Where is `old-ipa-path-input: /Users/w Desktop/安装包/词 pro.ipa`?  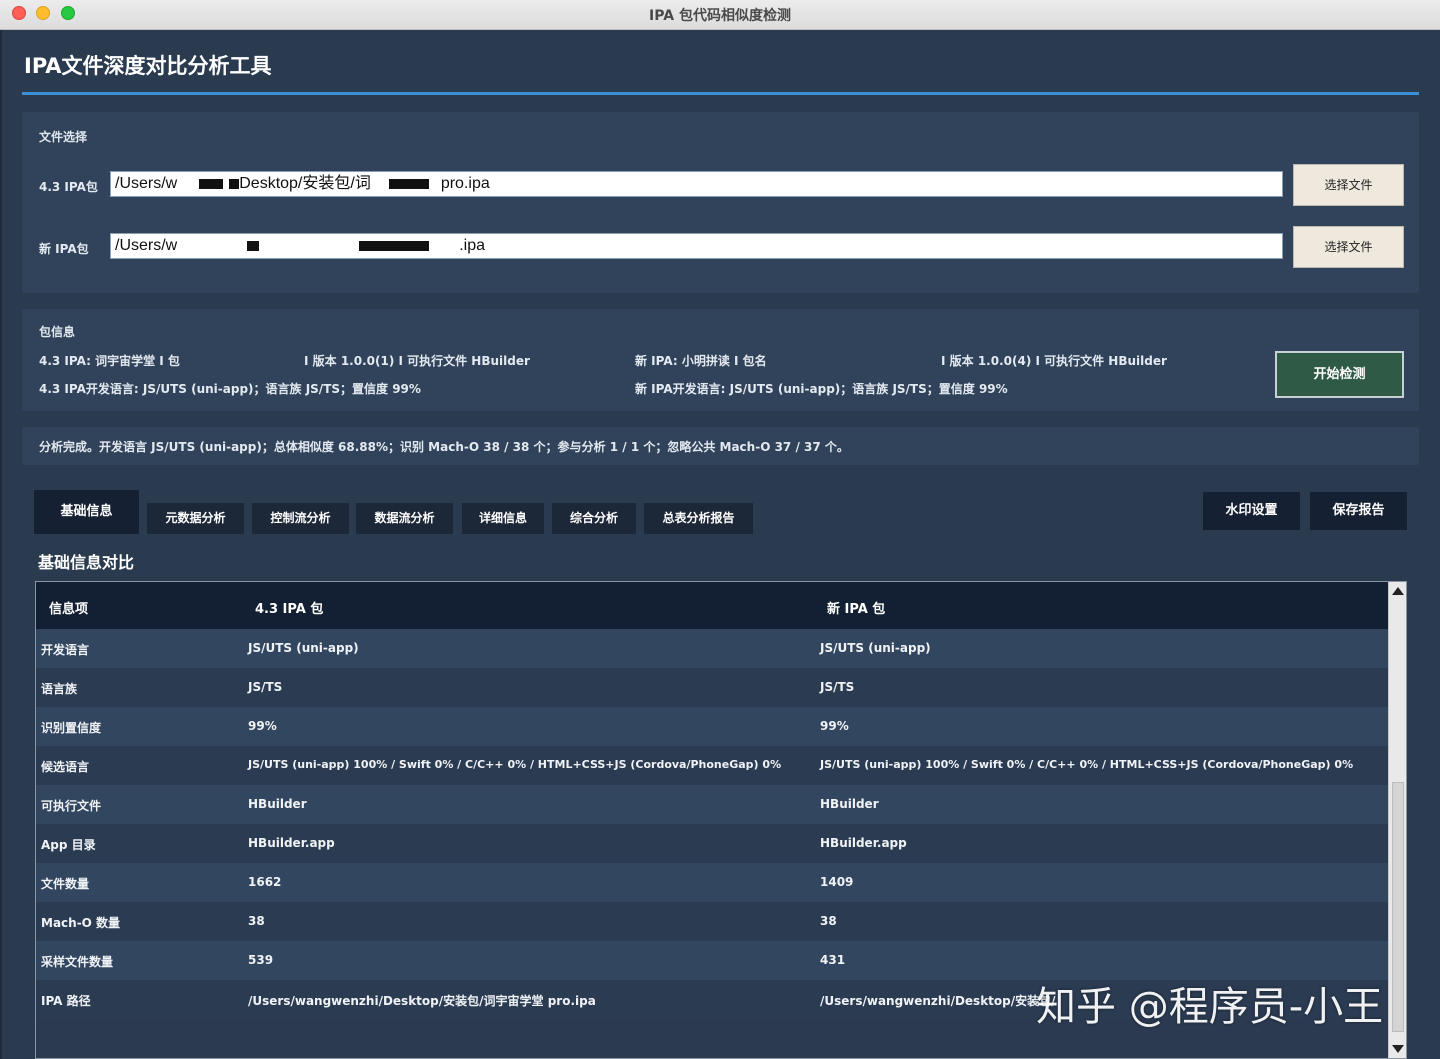 old-ipa-path-input: /Users/w Desktop/安装包/词 pro.ipa is located at coordinates (696, 184).